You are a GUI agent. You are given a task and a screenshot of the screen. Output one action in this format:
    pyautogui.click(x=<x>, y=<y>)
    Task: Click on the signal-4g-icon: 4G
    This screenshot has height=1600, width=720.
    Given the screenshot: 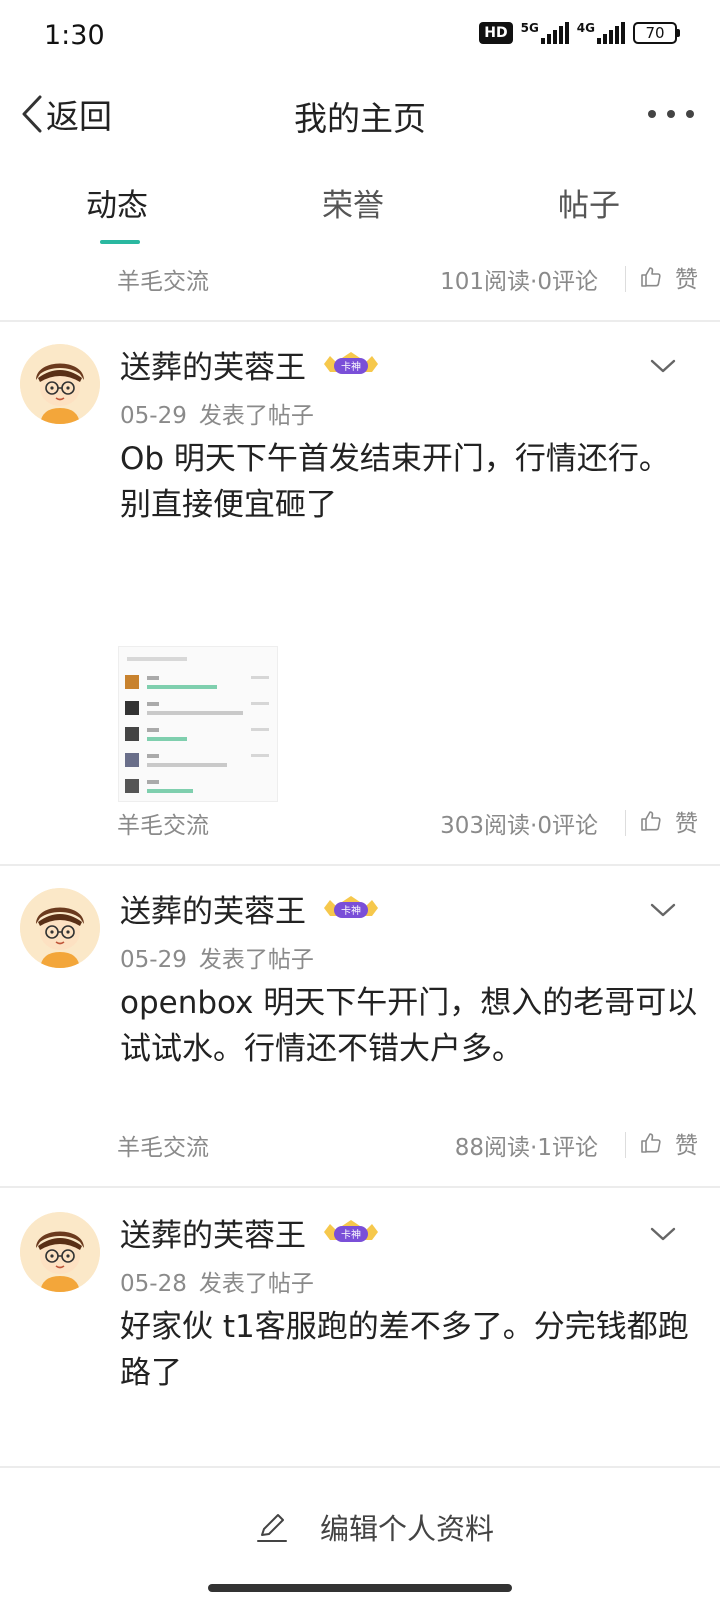 What is the action you would take?
    pyautogui.click(x=601, y=33)
    